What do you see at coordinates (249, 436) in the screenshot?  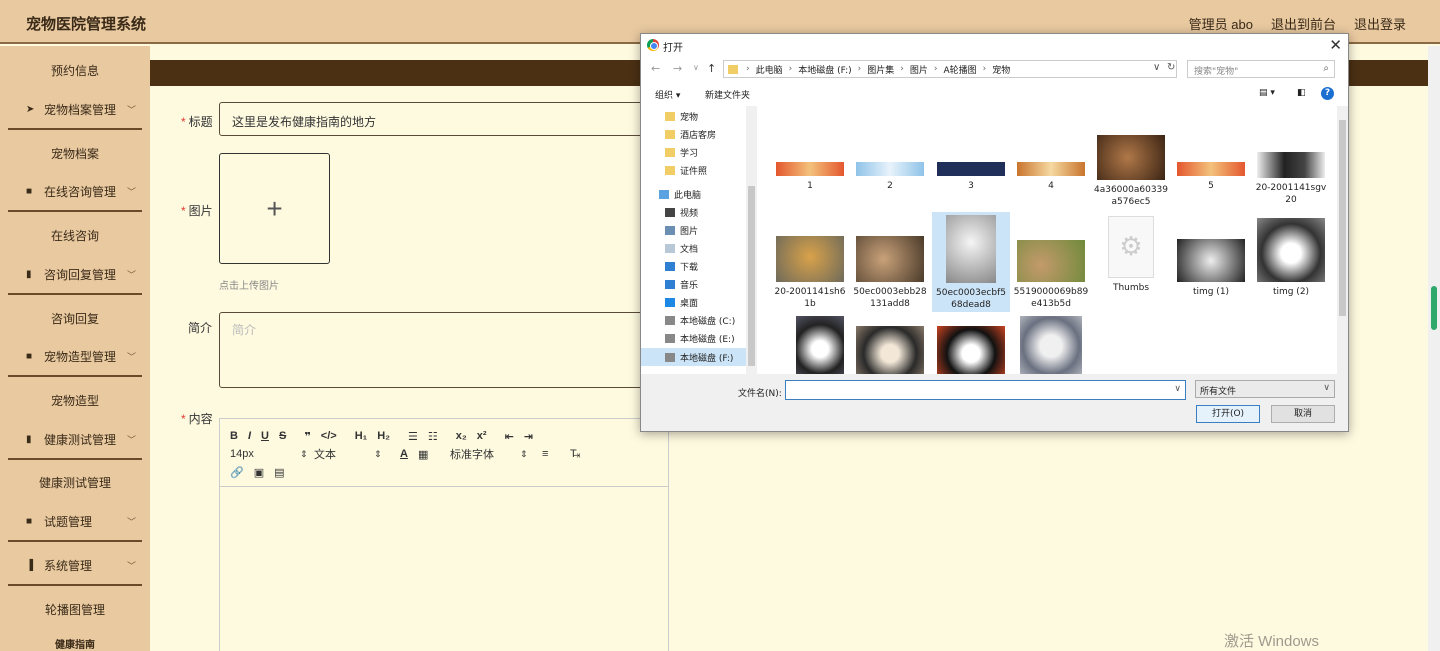 I see `italic-icon: I` at bounding box center [249, 436].